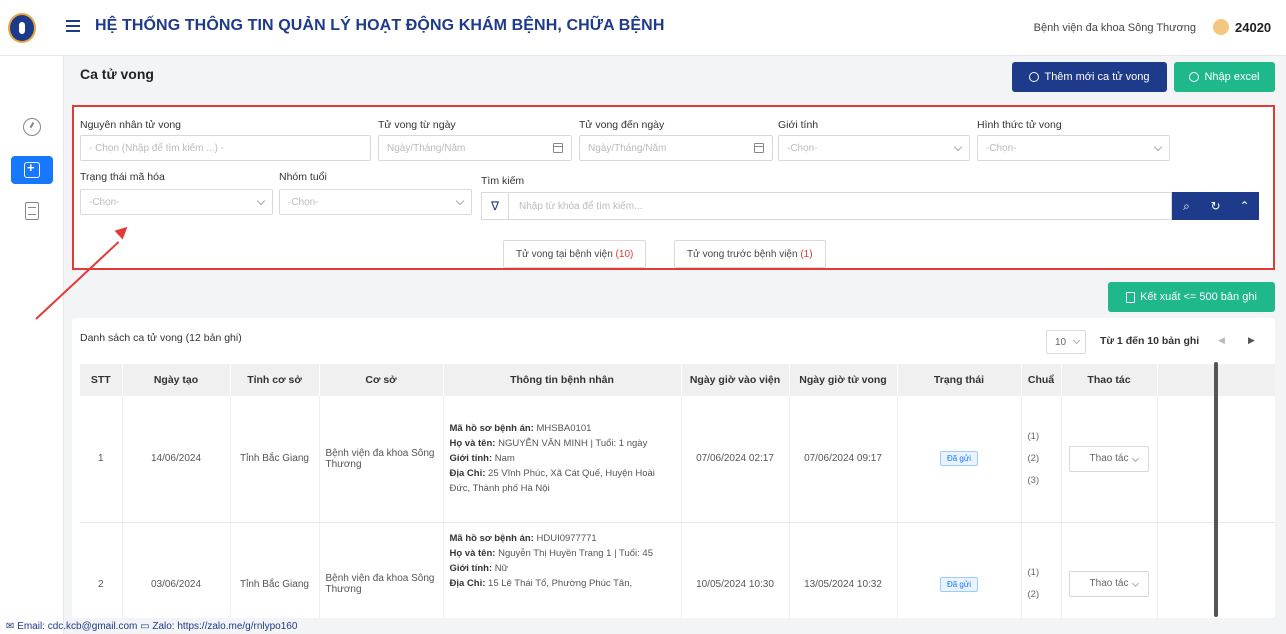  What do you see at coordinates (1019, 125) in the screenshot?
I see `death-form-label: Hình thức tử vong` at bounding box center [1019, 125].